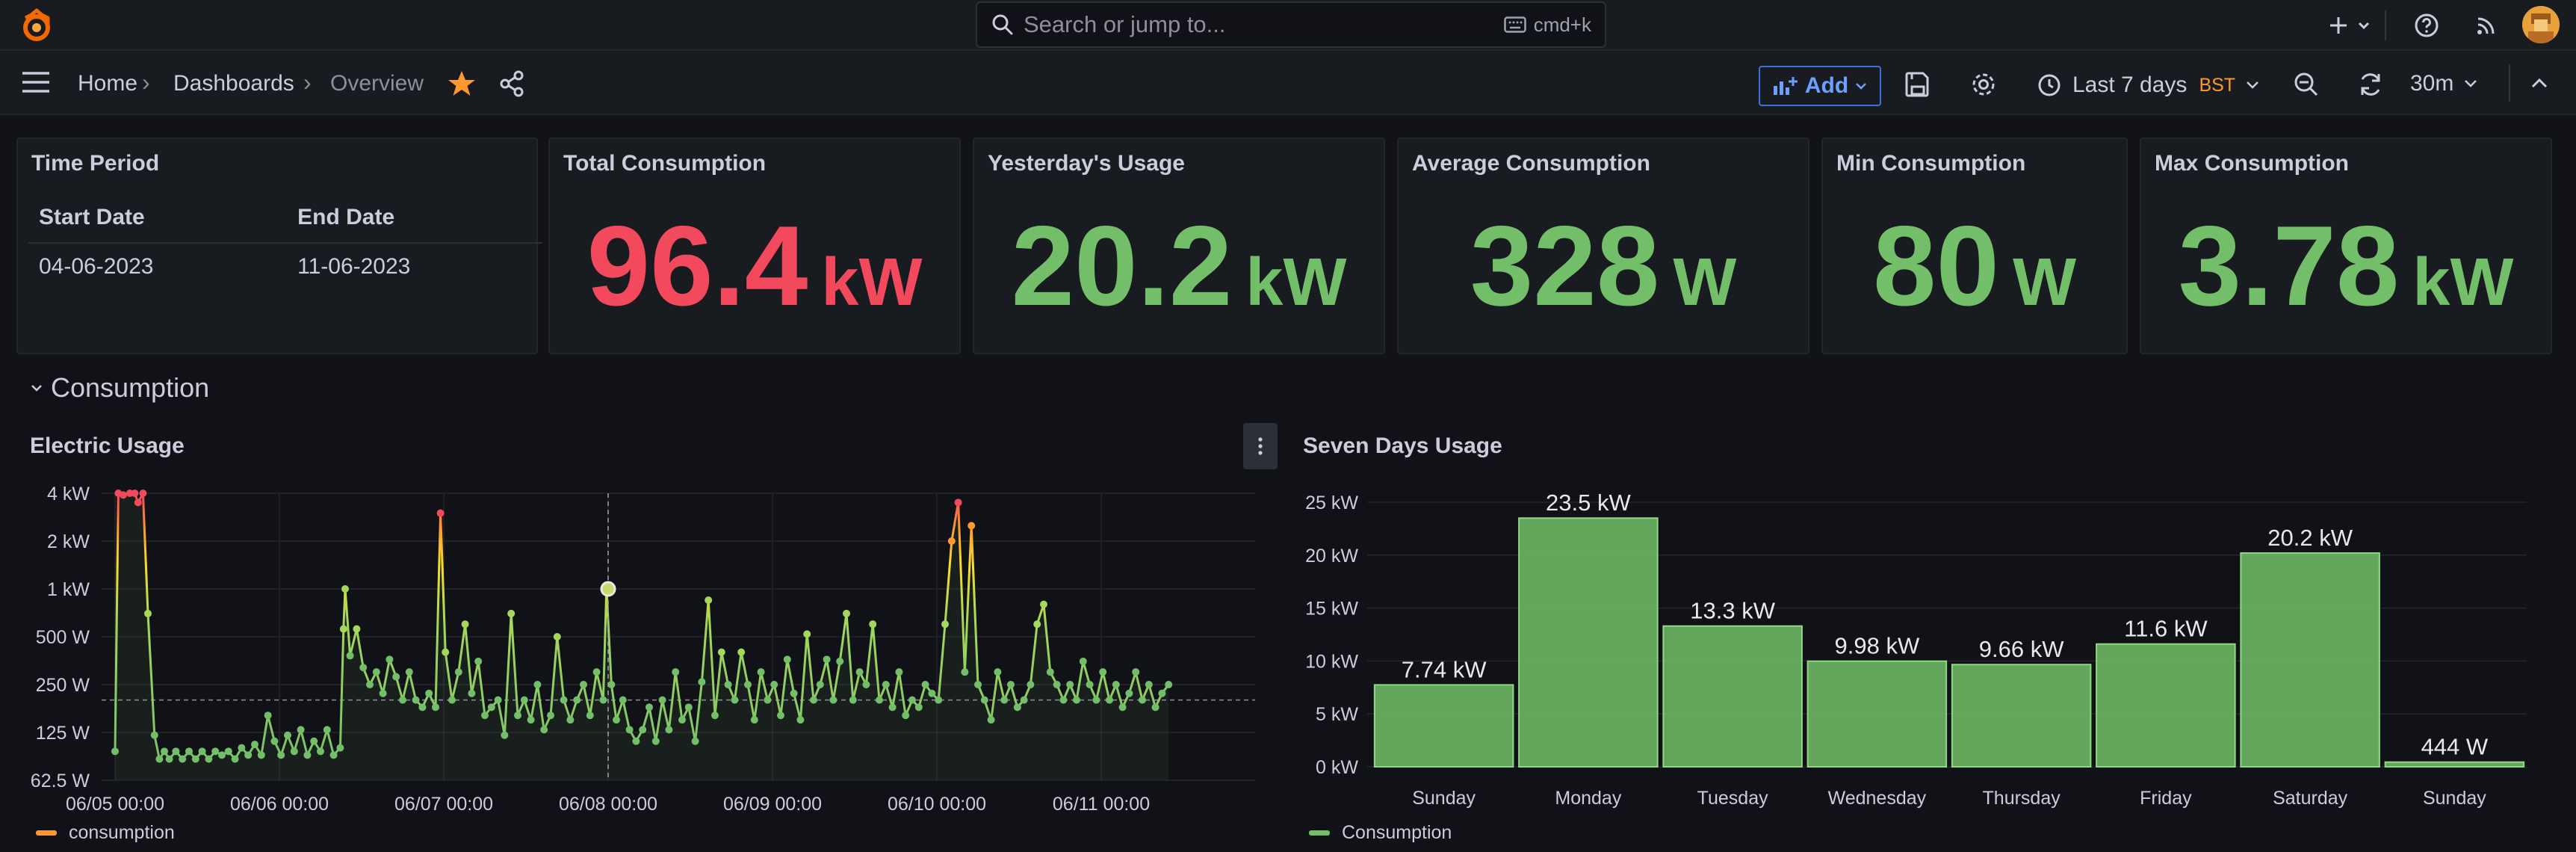 This screenshot has height=852, width=2576. I want to click on stat-panel-min-consumption: Min Consumption 80 W, so click(1974, 246).